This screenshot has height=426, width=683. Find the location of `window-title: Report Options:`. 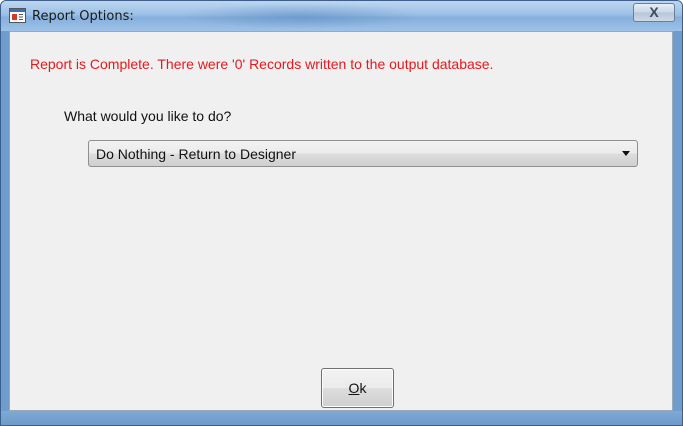

window-title: Report Options: is located at coordinates (83, 16).